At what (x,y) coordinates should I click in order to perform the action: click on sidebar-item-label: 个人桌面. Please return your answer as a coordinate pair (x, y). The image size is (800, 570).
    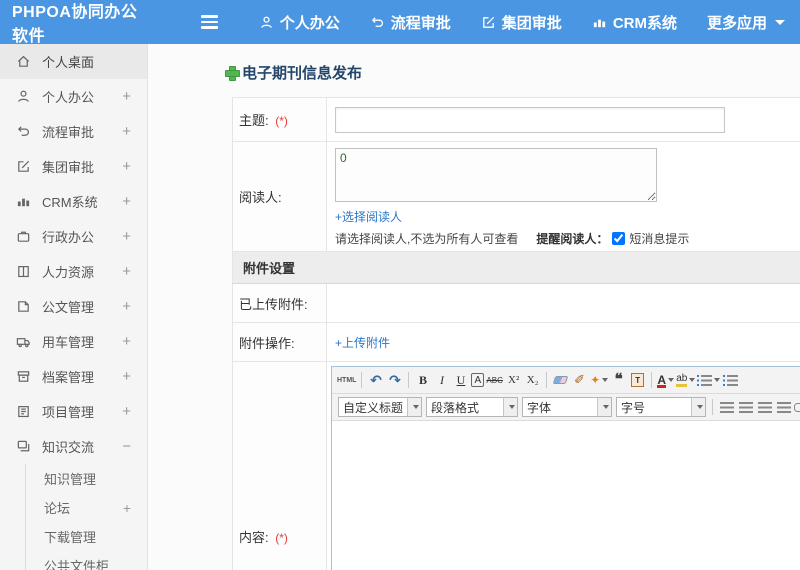
    Looking at the image, I should click on (68, 62).